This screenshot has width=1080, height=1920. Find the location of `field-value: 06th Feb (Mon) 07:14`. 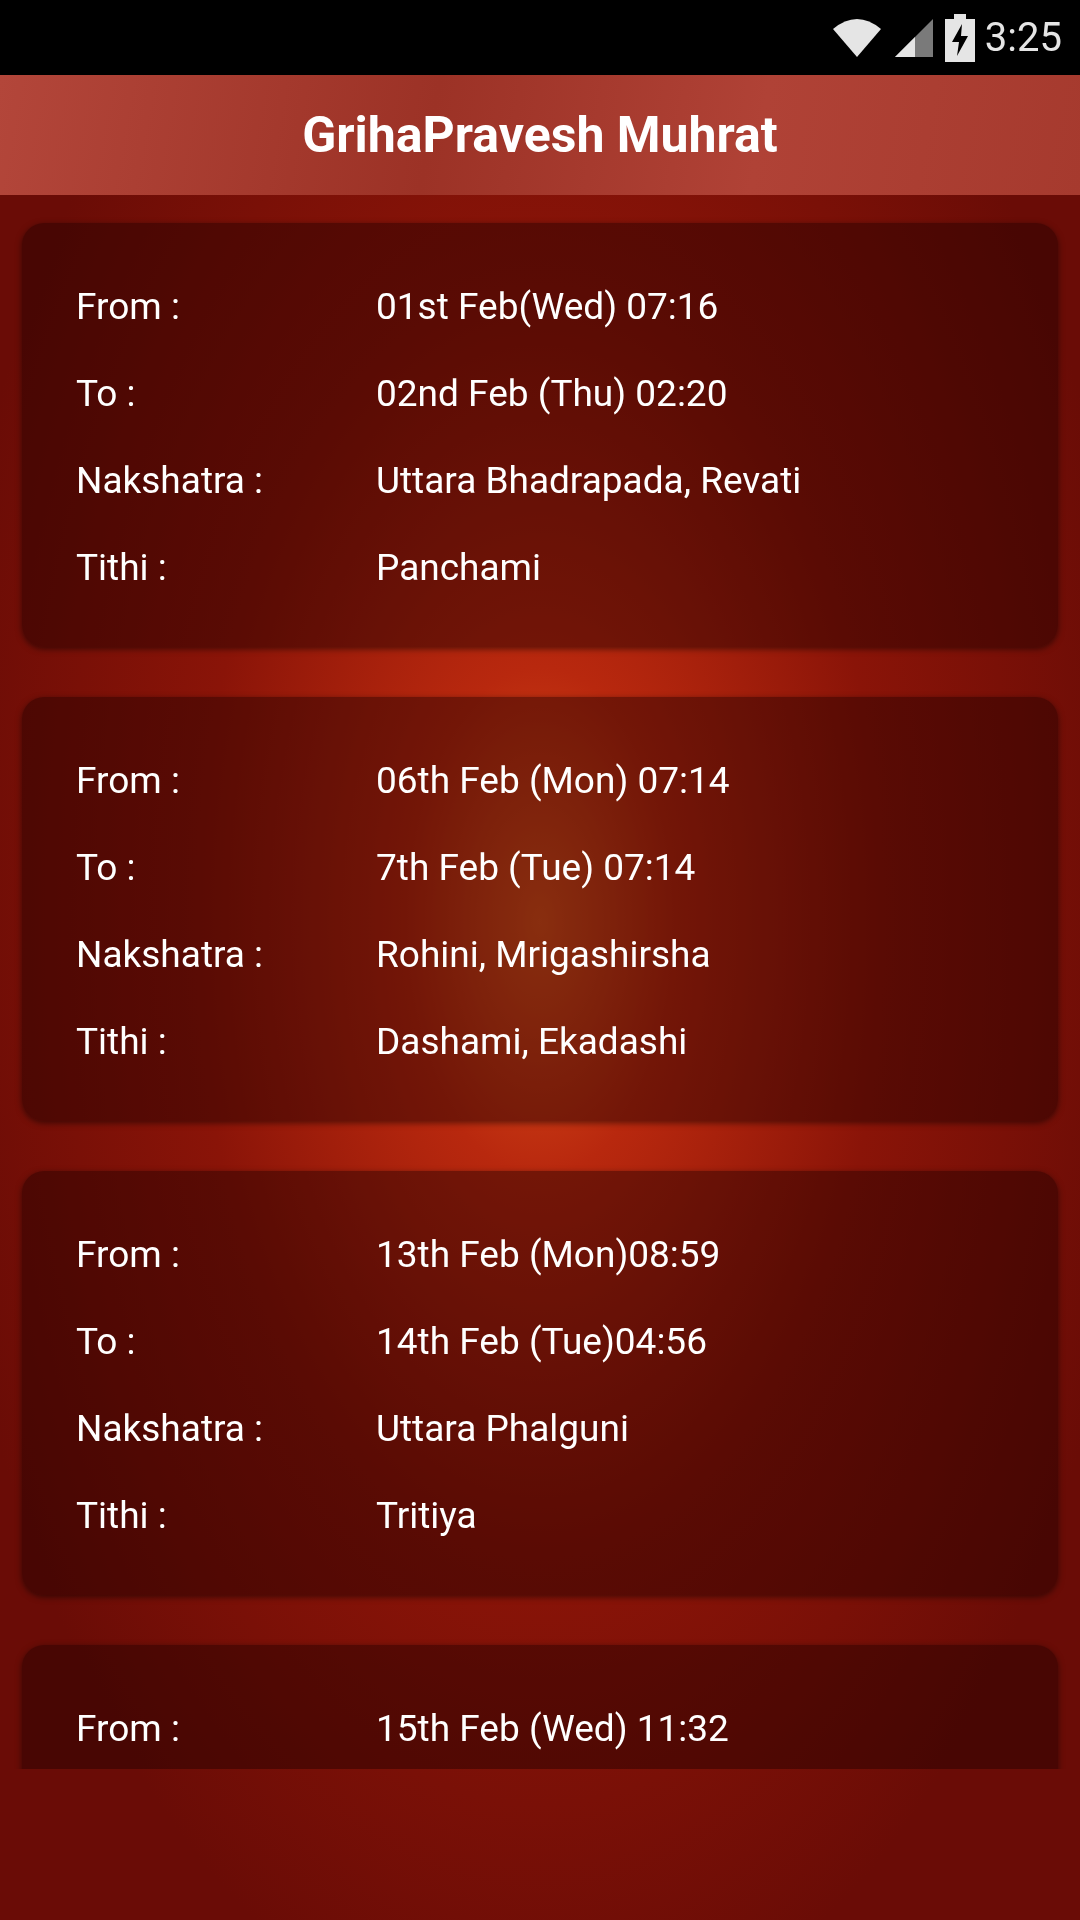

field-value: 06th Feb (Mon) 07:14 is located at coordinates (553, 780).